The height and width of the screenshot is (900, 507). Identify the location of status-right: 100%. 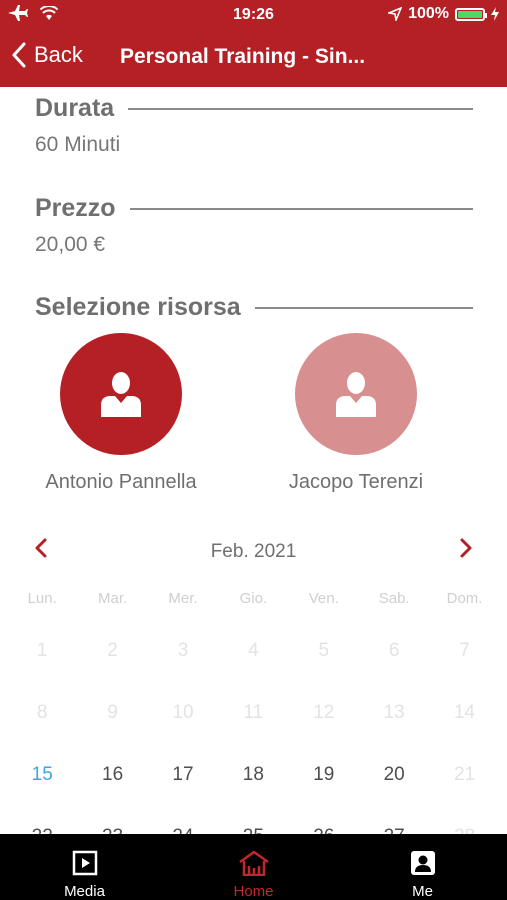
(443, 14).